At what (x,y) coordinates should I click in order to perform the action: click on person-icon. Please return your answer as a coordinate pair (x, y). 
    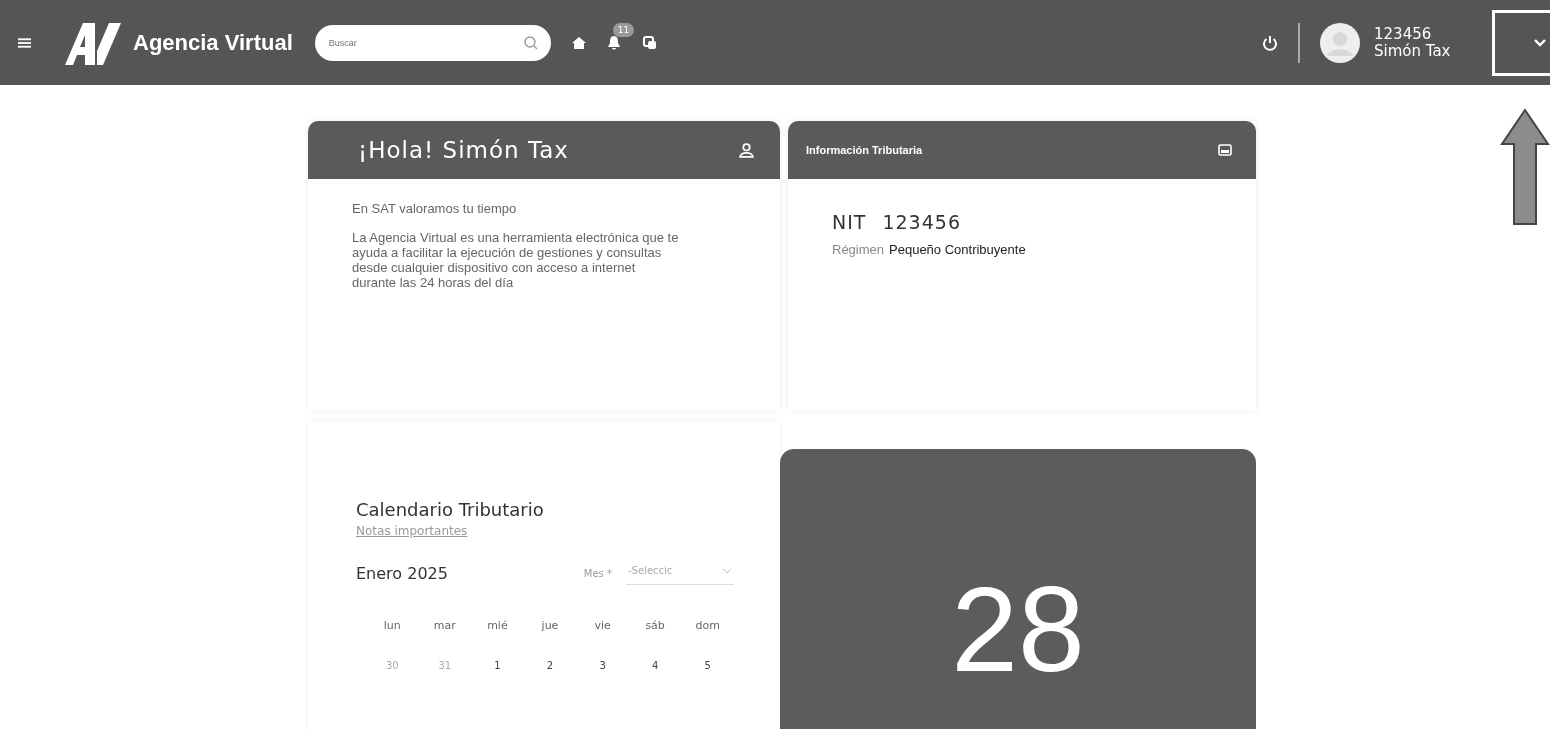
    Looking at the image, I should click on (746, 150).